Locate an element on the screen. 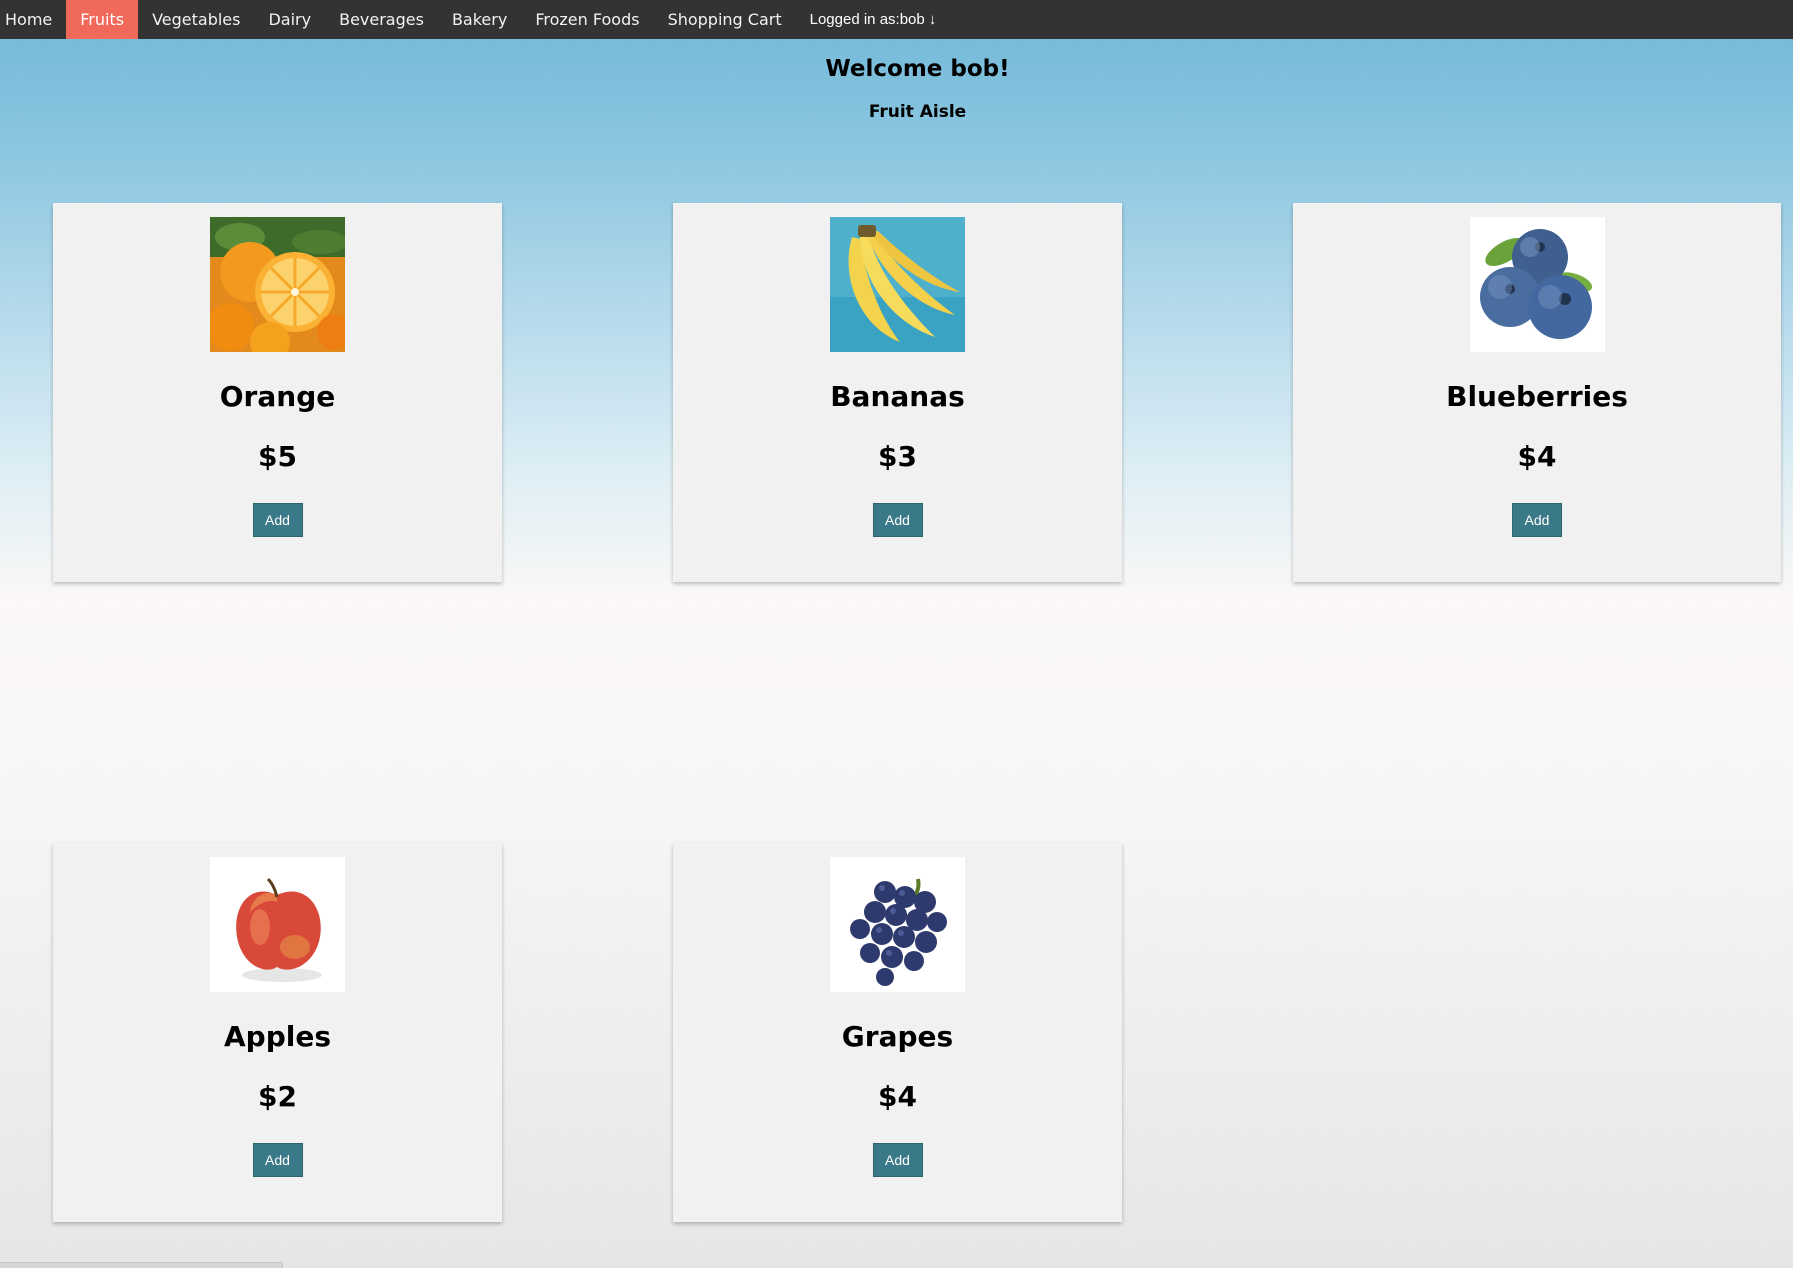 This screenshot has width=1793, height=1268. product-card-blueberries: Blueberries $4 Add is located at coordinates (1537, 392).